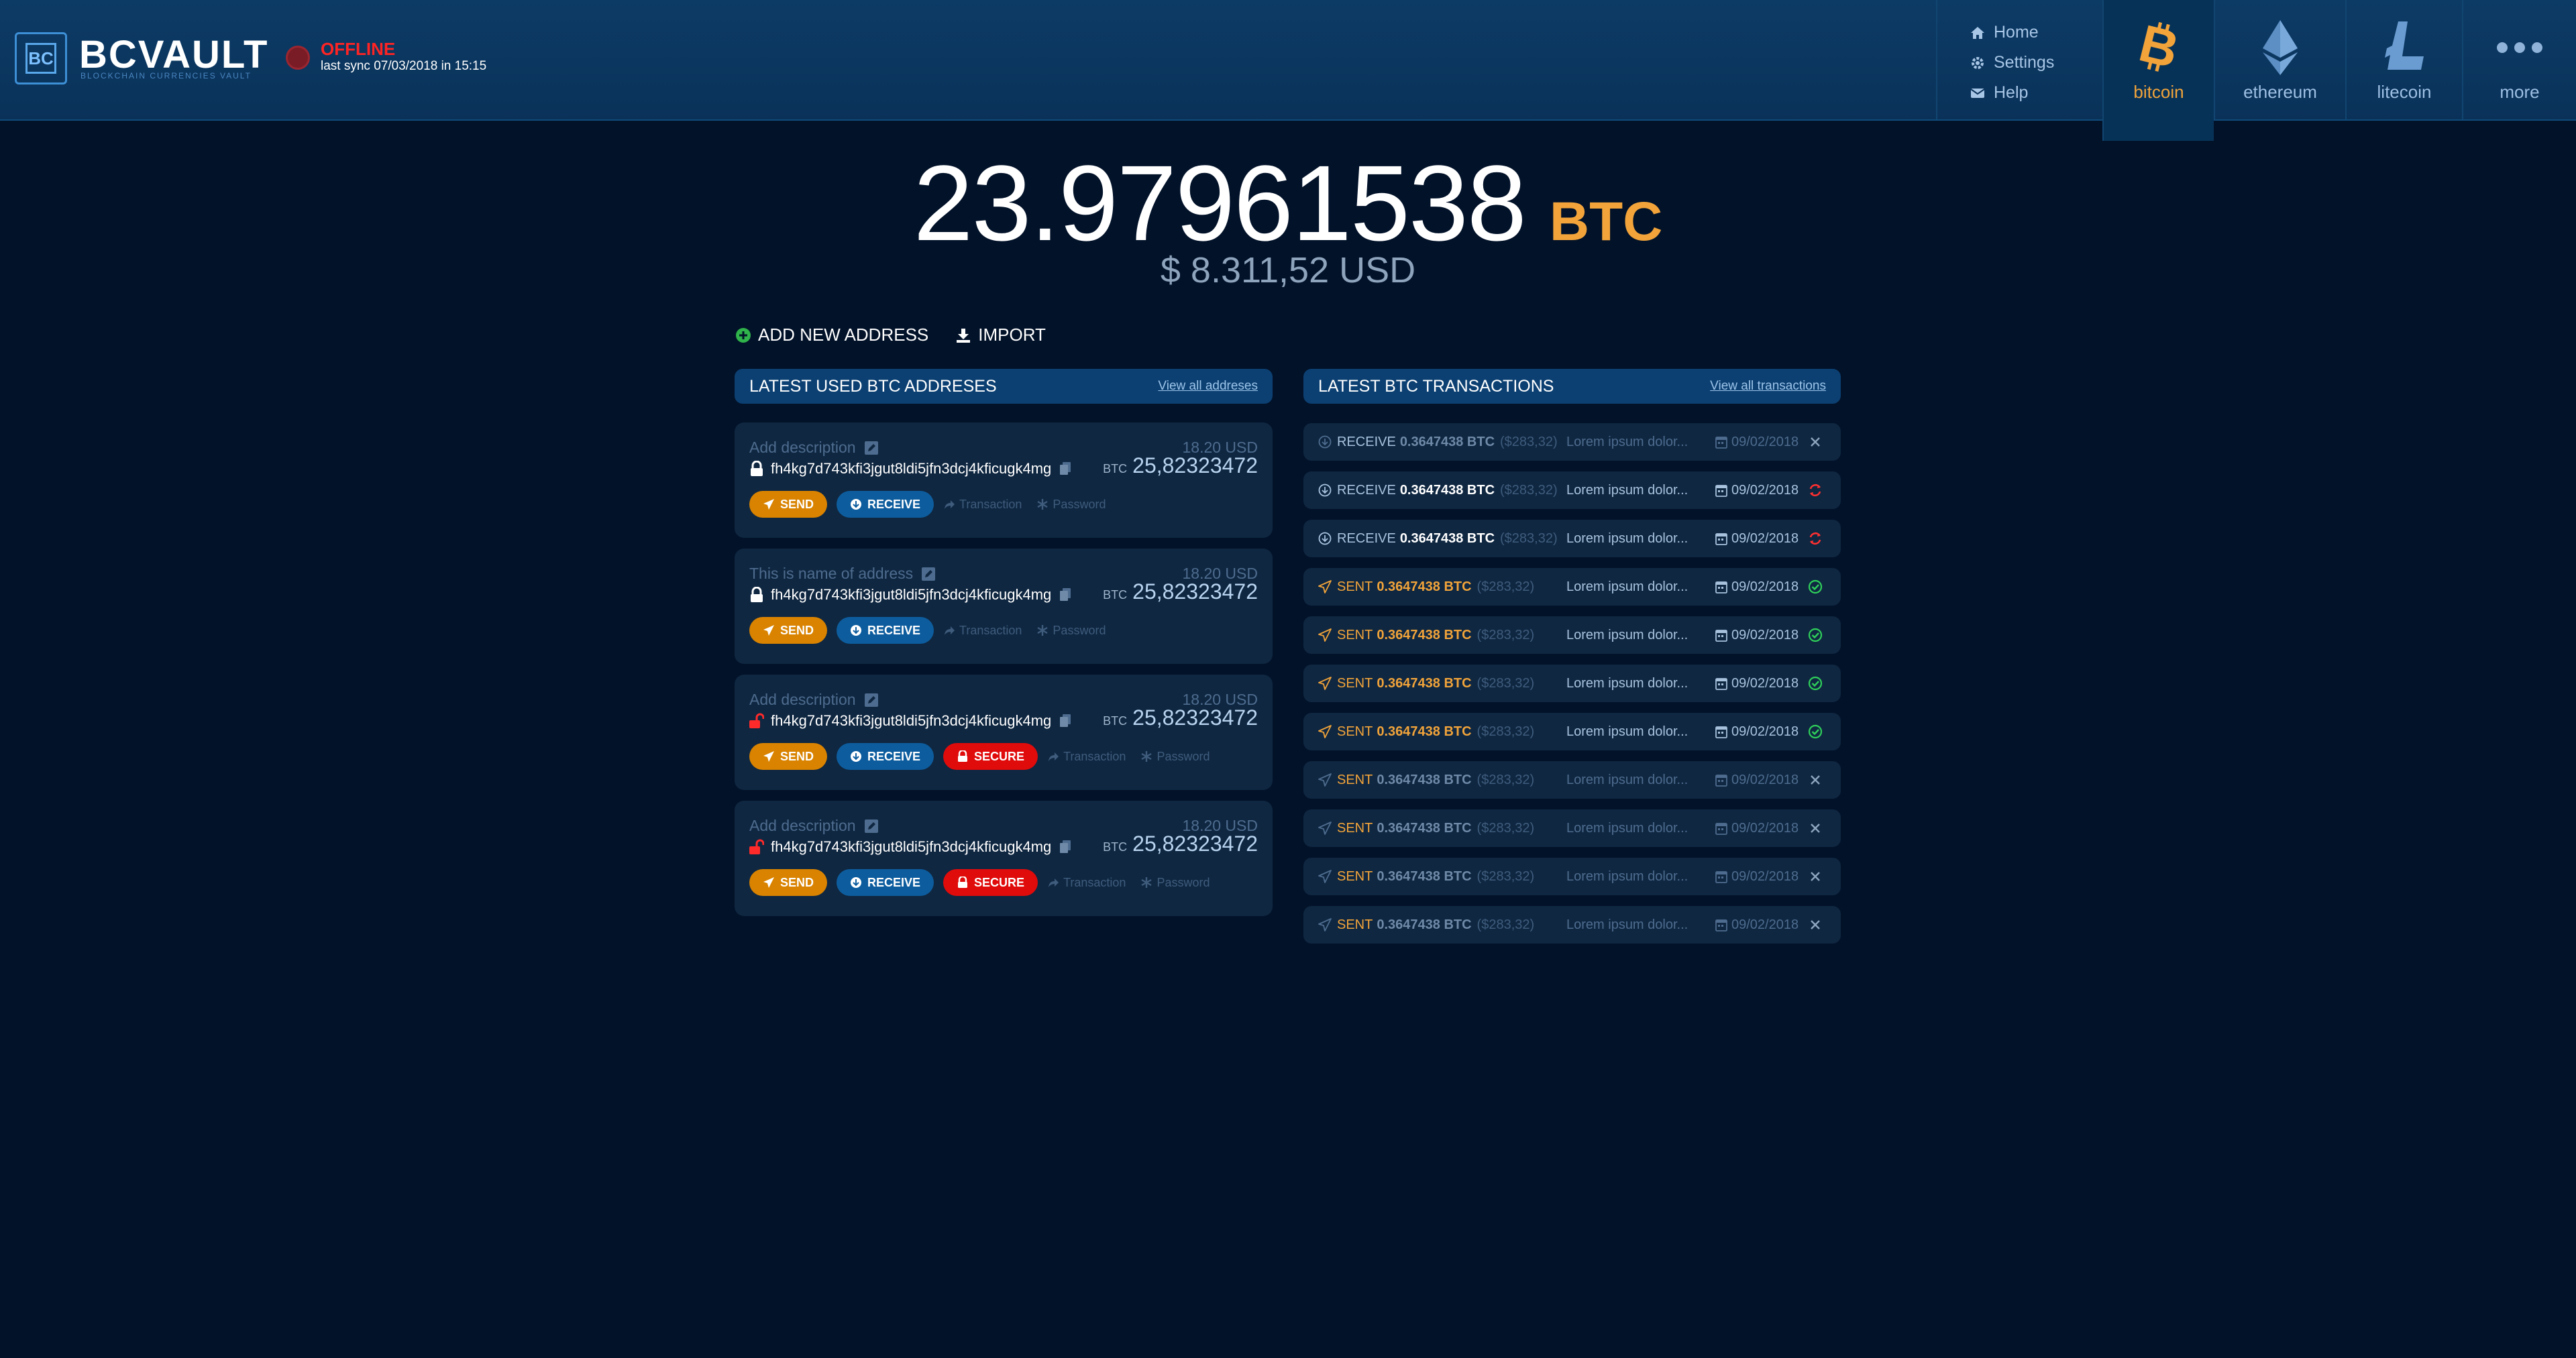 The height and width of the screenshot is (1358, 2576). Describe the element at coordinates (2403, 59) in the screenshot. I see `tab-litecoin: litecoin` at that location.